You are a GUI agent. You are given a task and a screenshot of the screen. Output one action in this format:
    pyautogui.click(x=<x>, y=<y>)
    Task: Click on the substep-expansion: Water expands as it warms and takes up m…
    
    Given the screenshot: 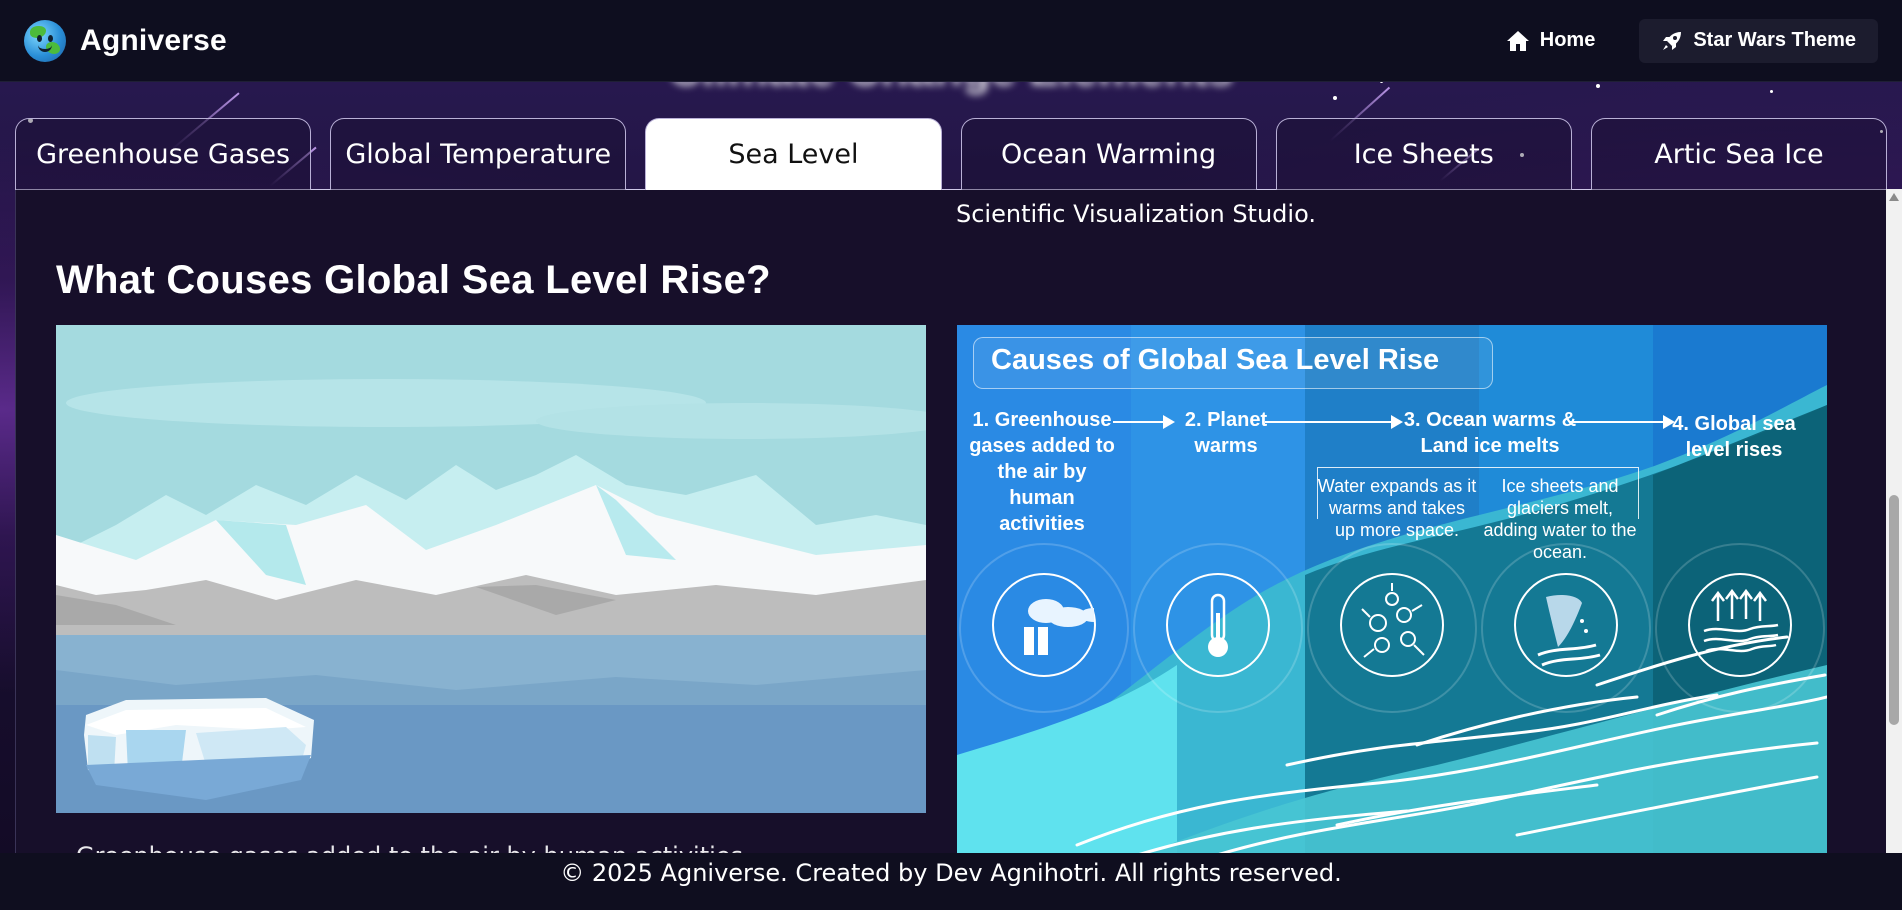 What is the action you would take?
    pyautogui.click(x=1397, y=508)
    